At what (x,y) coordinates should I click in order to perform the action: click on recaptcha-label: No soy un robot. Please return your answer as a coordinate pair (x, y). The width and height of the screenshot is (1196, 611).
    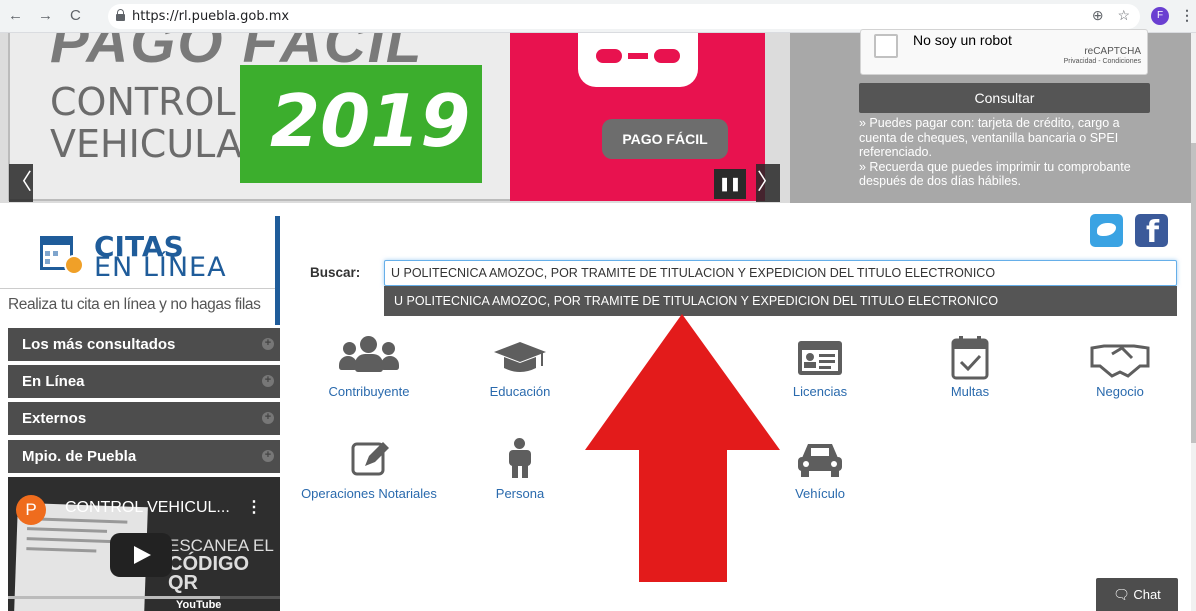
    Looking at the image, I should click on (962, 40).